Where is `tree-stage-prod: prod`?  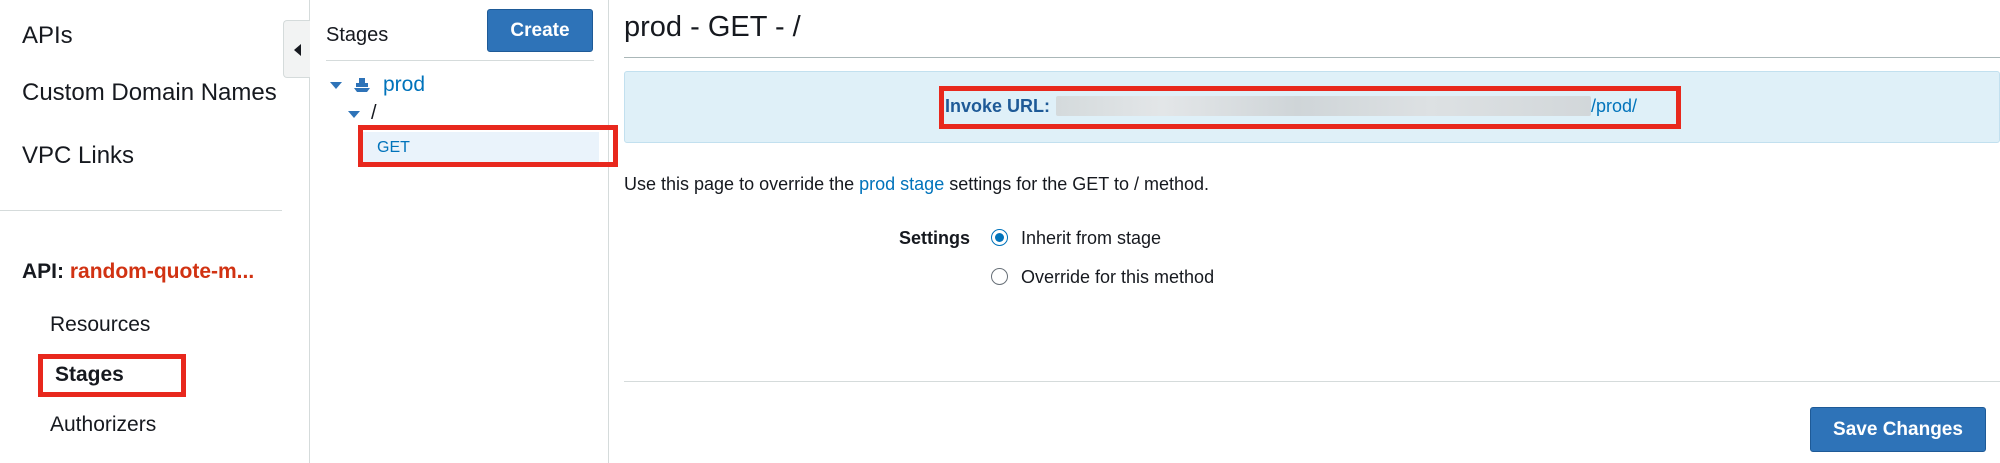
tree-stage-prod: prod is located at coordinates (404, 85).